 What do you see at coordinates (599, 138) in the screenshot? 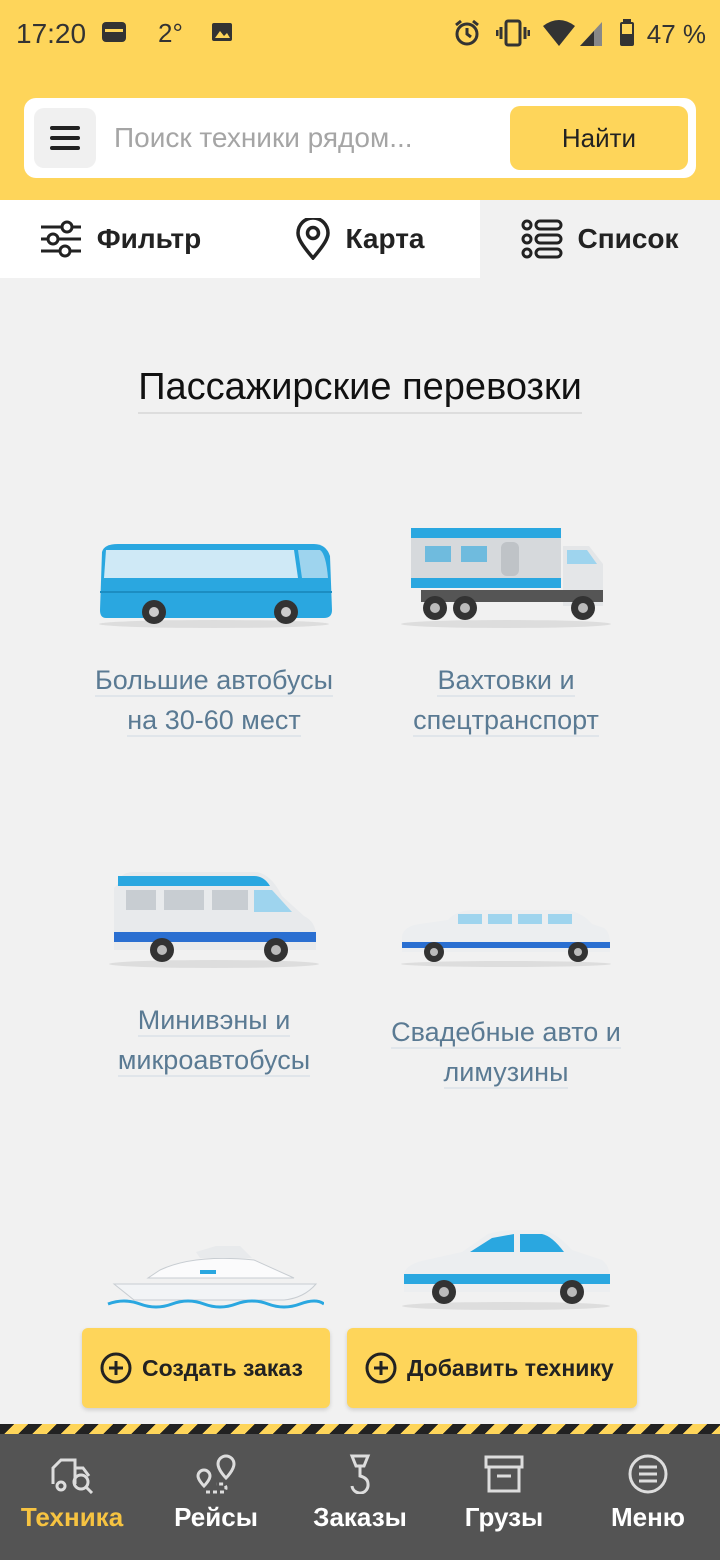
I see `find-button: Найти` at bounding box center [599, 138].